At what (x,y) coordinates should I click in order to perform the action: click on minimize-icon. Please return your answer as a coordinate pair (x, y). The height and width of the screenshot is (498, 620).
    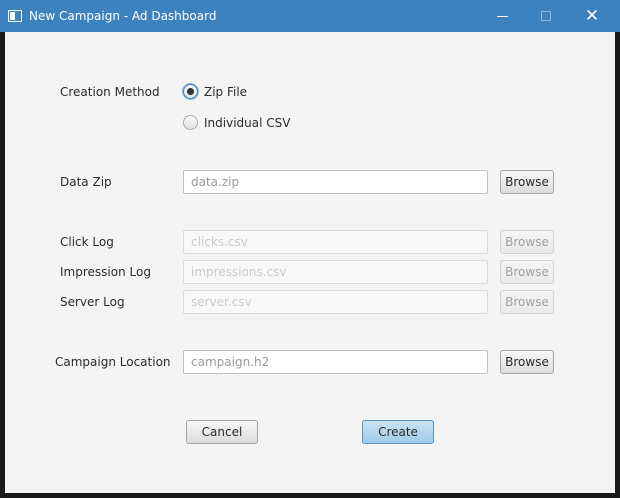
    Looking at the image, I should click on (502, 16).